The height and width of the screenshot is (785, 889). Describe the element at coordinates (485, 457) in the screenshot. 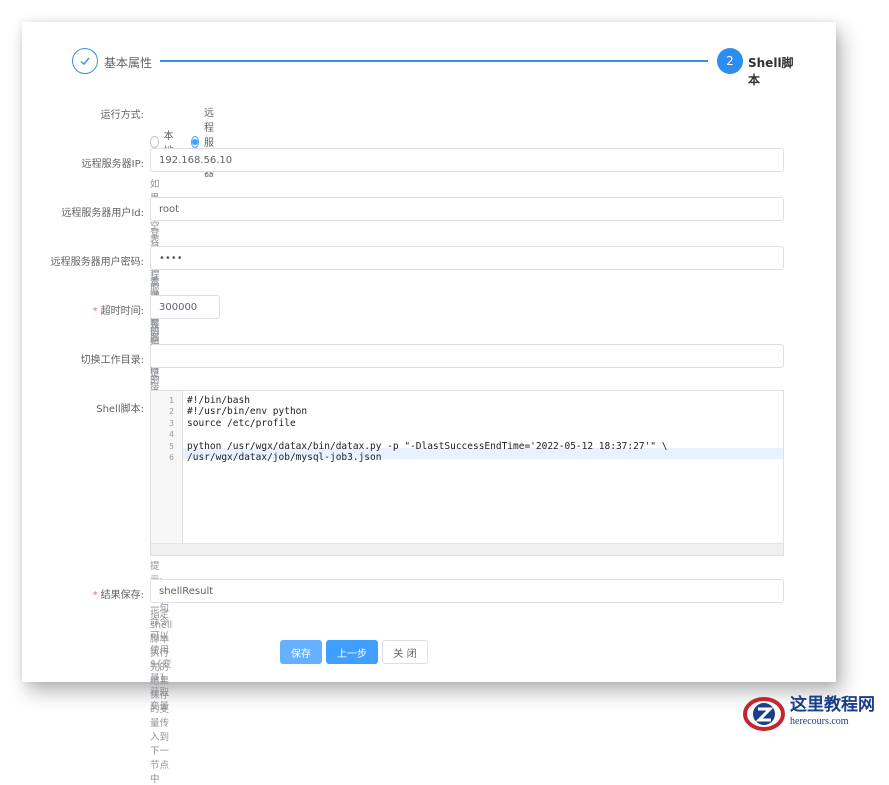

I see `code-line: /usr/wgx/datax/job/mysql-job3.json` at that location.